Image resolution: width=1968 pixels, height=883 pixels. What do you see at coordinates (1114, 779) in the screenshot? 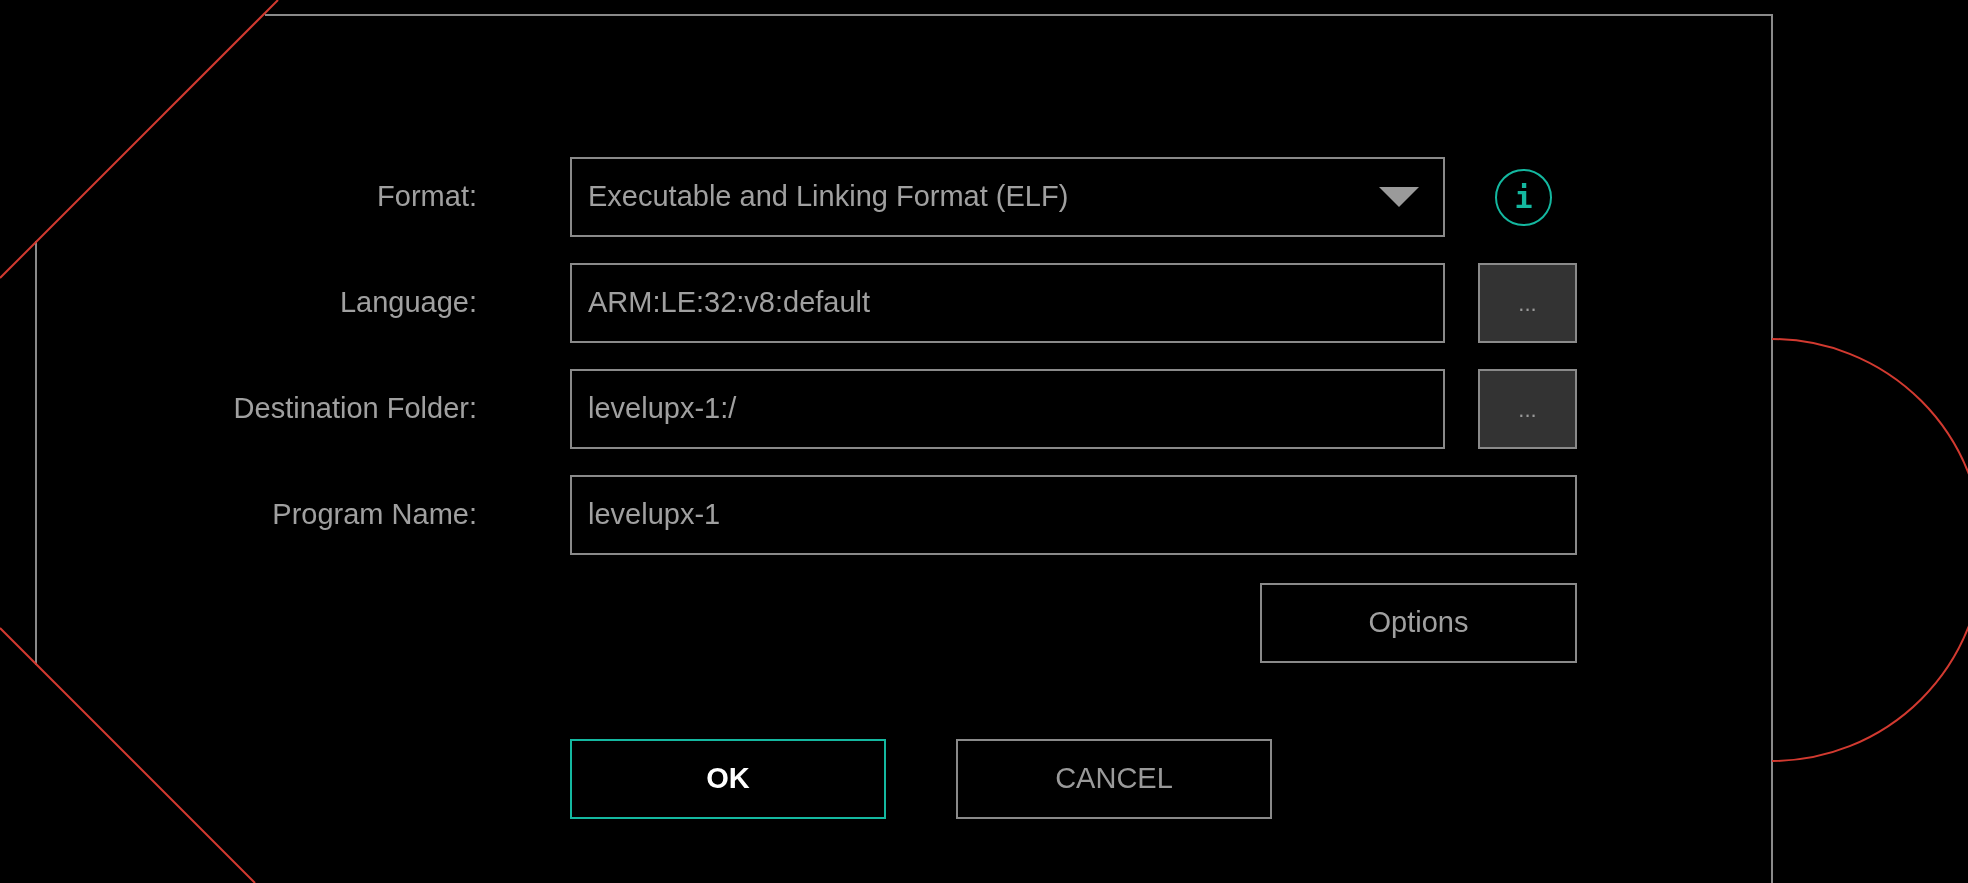
I see `dialog-button: CANCEL` at bounding box center [1114, 779].